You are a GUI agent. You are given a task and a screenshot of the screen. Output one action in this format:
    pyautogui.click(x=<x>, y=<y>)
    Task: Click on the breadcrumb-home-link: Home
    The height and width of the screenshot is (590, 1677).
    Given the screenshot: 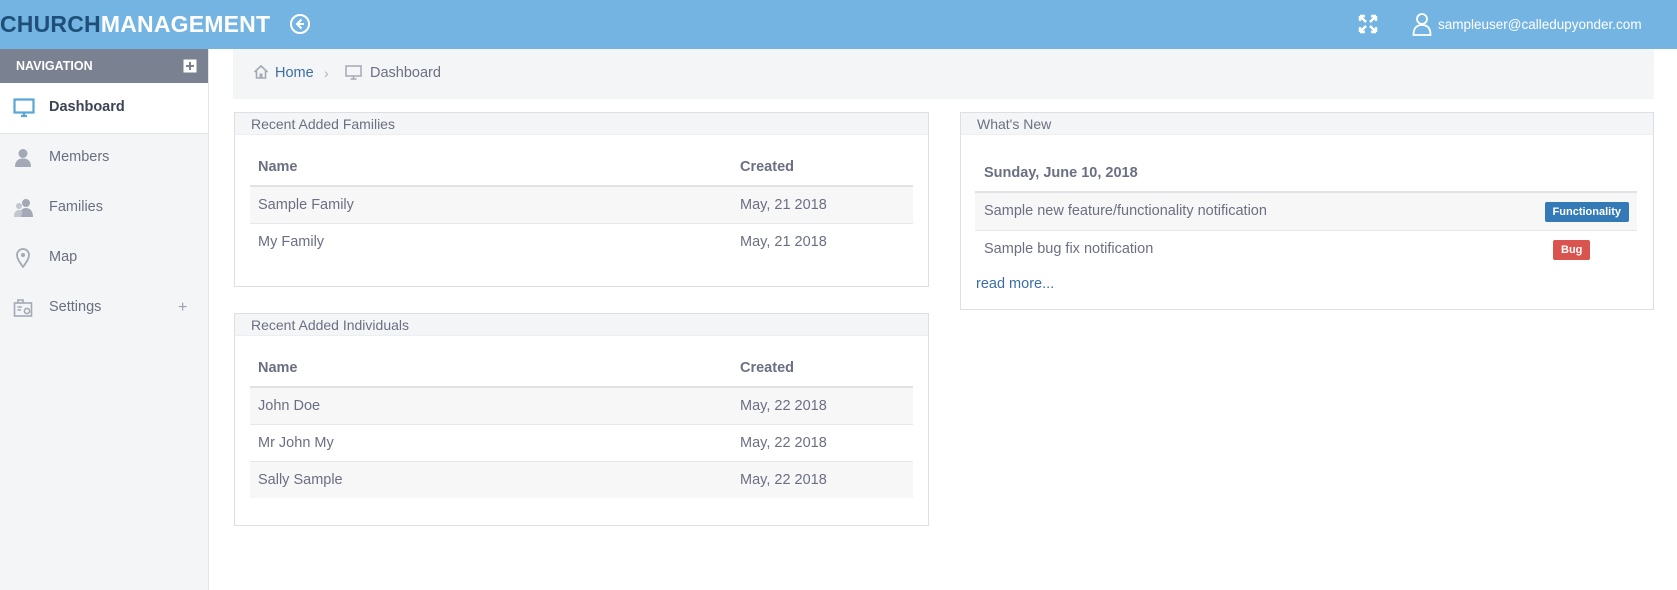 What is the action you would take?
    pyautogui.click(x=294, y=73)
    